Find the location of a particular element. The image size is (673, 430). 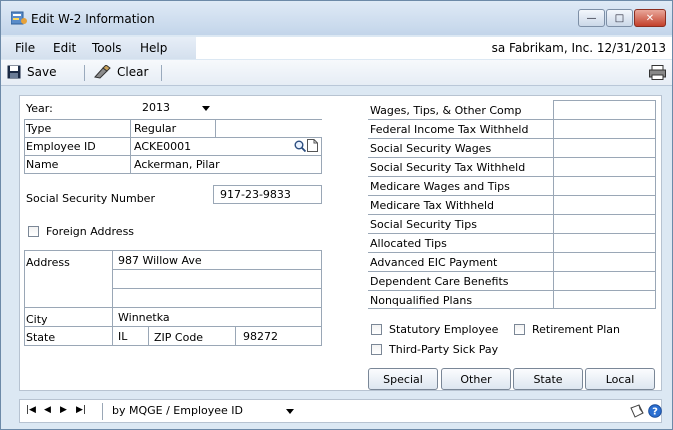

chevron-down-icon is located at coordinates (290, 411).